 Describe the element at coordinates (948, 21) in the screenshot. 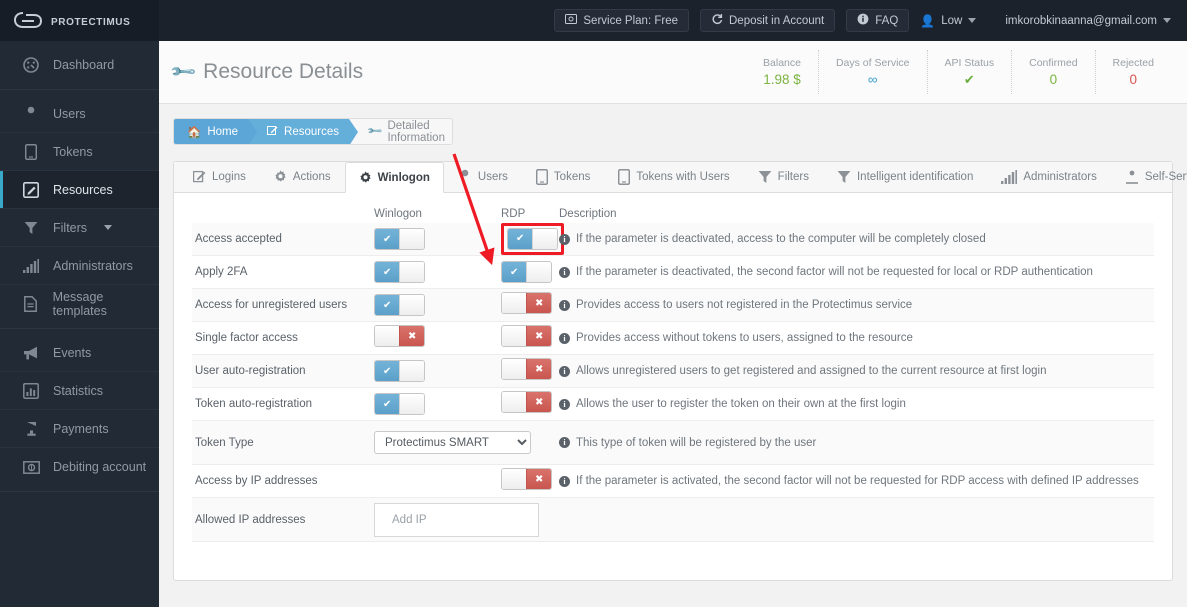

I see `balance-level-menu: 👤 Low` at that location.